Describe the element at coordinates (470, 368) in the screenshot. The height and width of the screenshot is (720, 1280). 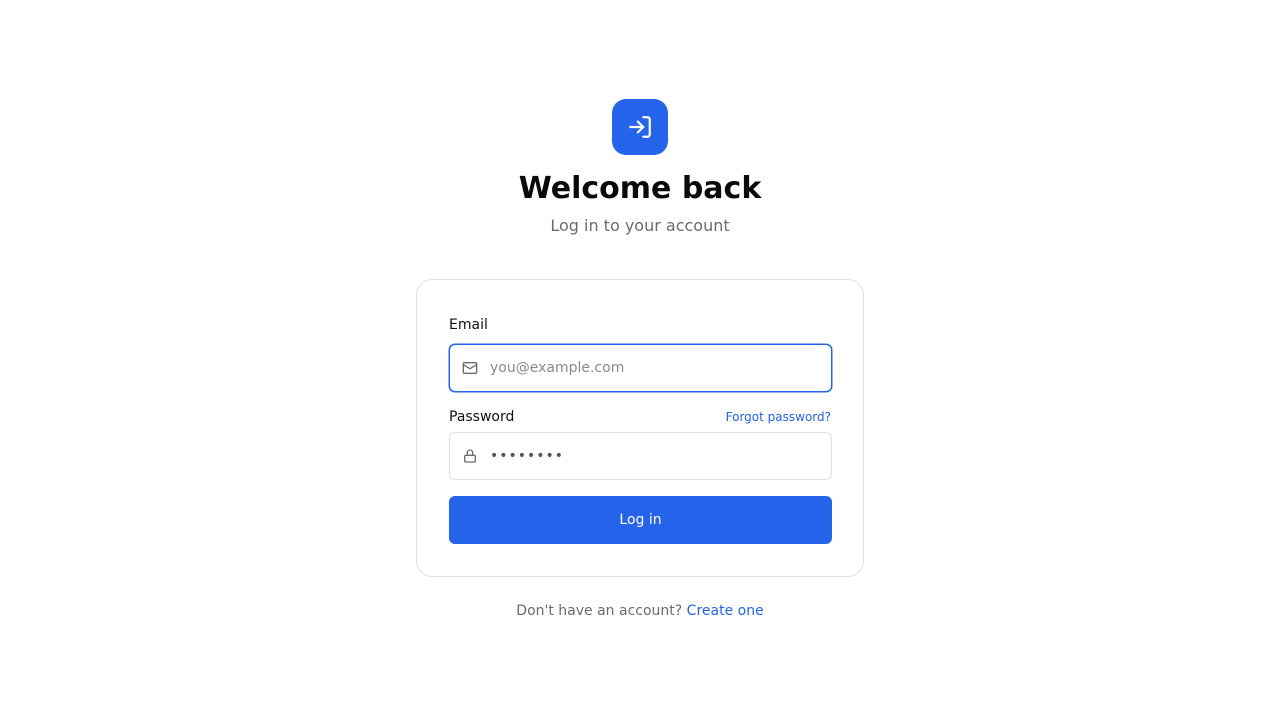
I see `mail-icon` at that location.